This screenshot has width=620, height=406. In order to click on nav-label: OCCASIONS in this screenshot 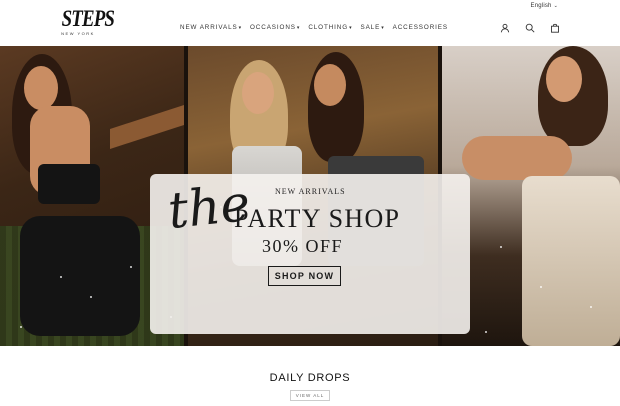, I will do `click(273, 27)`.